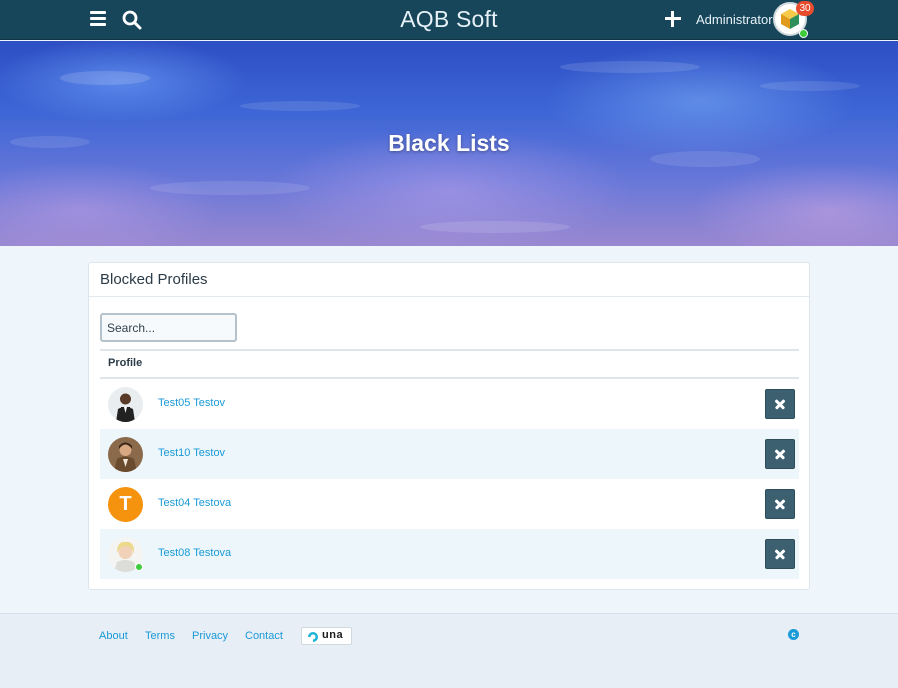 The image size is (898, 688). What do you see at coordinates (449, 504) in the screenshot?
I see `table-row: T Test04 Testova` at bounding box center [449, 504].